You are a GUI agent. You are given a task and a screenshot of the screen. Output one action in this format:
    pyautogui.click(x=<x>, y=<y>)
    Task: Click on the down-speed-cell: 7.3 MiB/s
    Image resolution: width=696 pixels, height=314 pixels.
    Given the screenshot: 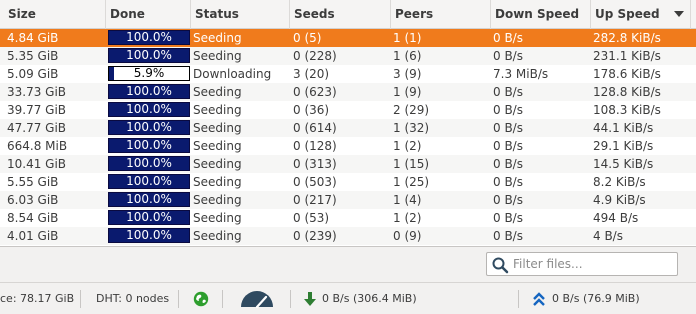 What is the action you would take?
    pyautogui.click(x=521, y=74)
    